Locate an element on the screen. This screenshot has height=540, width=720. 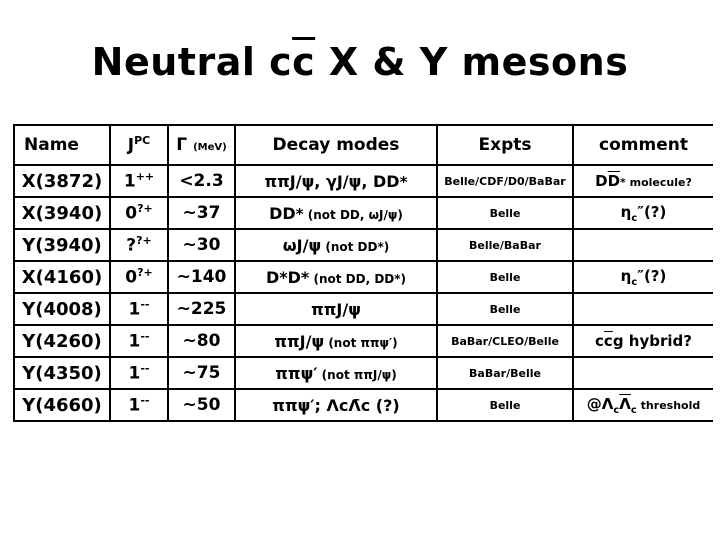
cell-decay-modes: ππJ/ψ is located at coordinates (336, 309).